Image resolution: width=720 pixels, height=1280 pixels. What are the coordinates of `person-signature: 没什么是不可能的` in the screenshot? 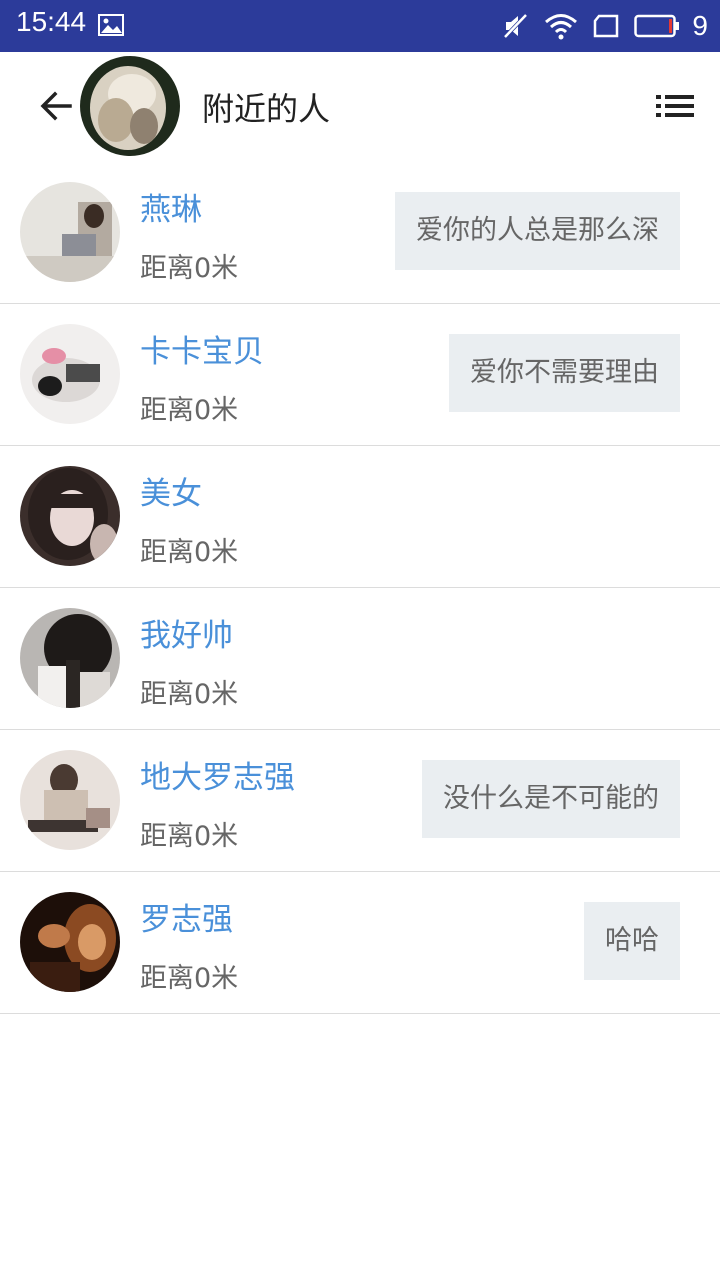 It's located at (551, 799).